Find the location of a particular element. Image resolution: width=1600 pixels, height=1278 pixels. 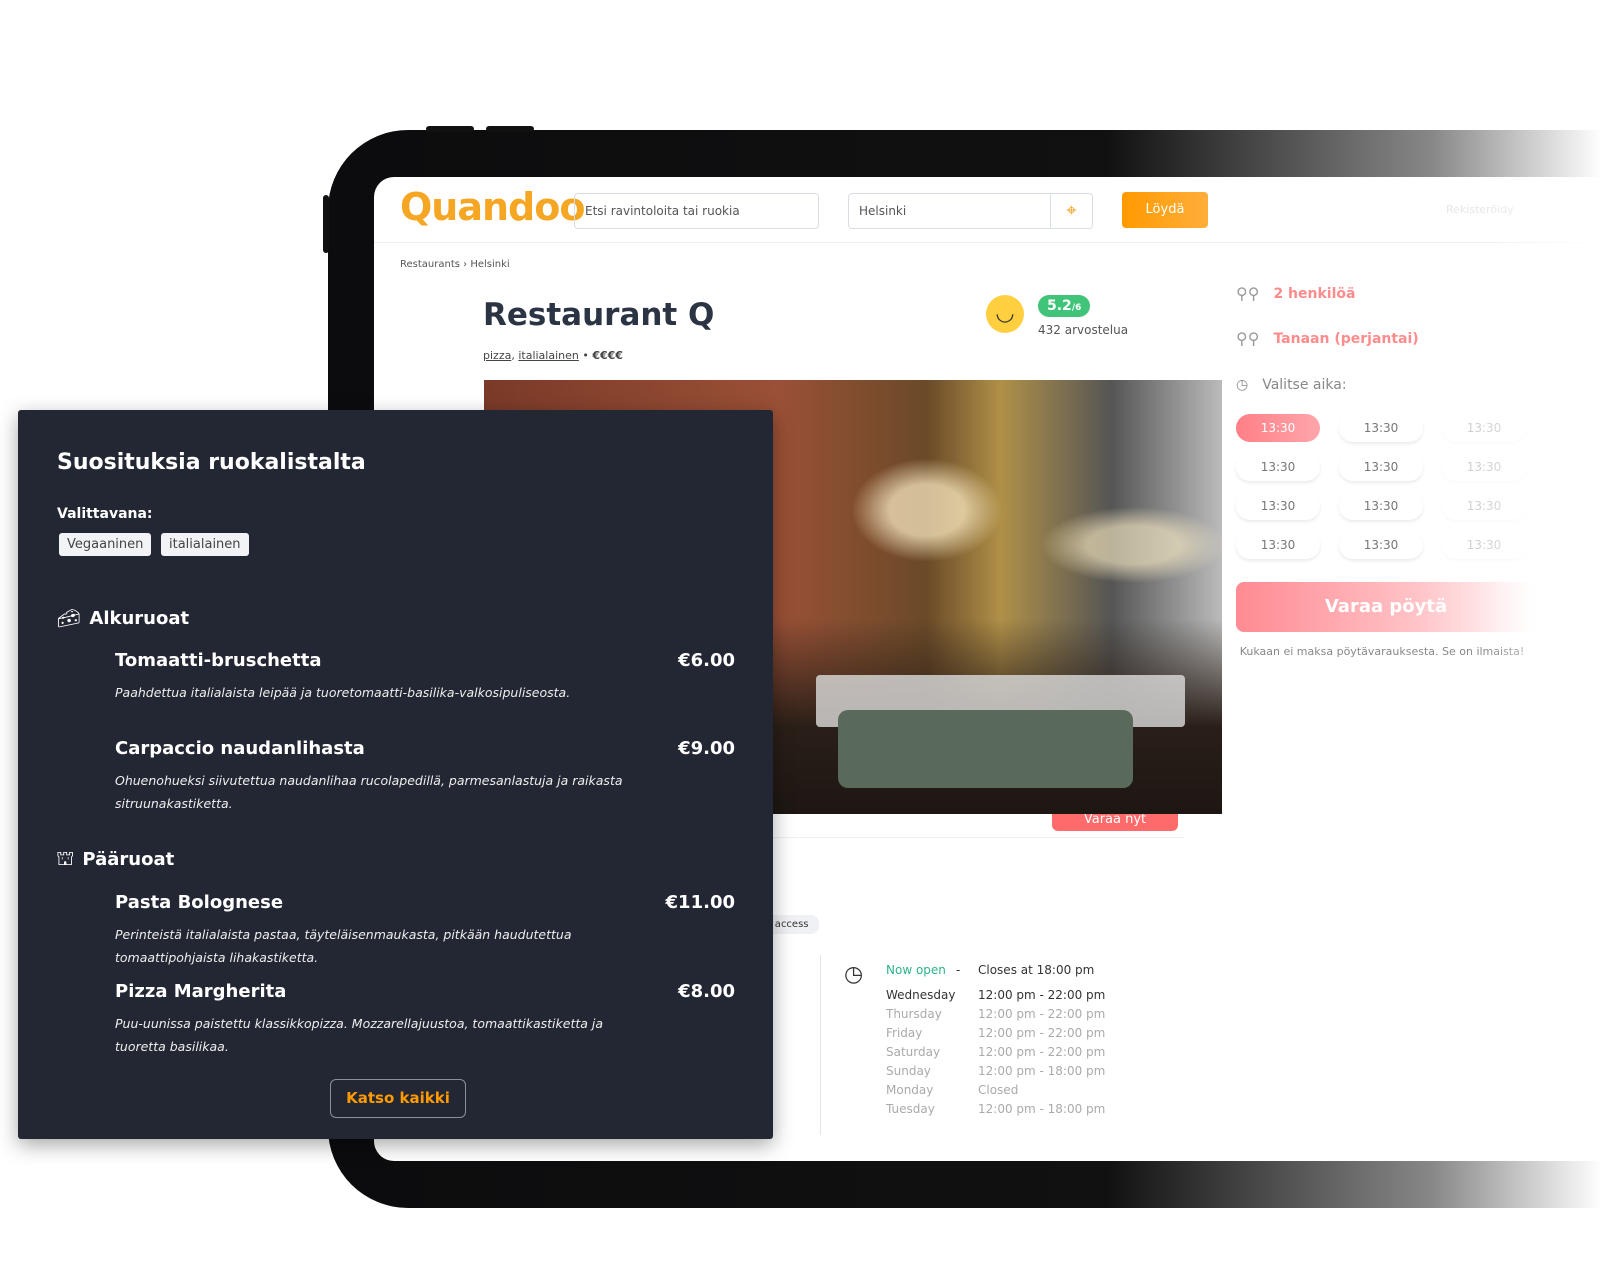

breadcrumb-restaurants: Restaurants is located at coordinates (430, 264).